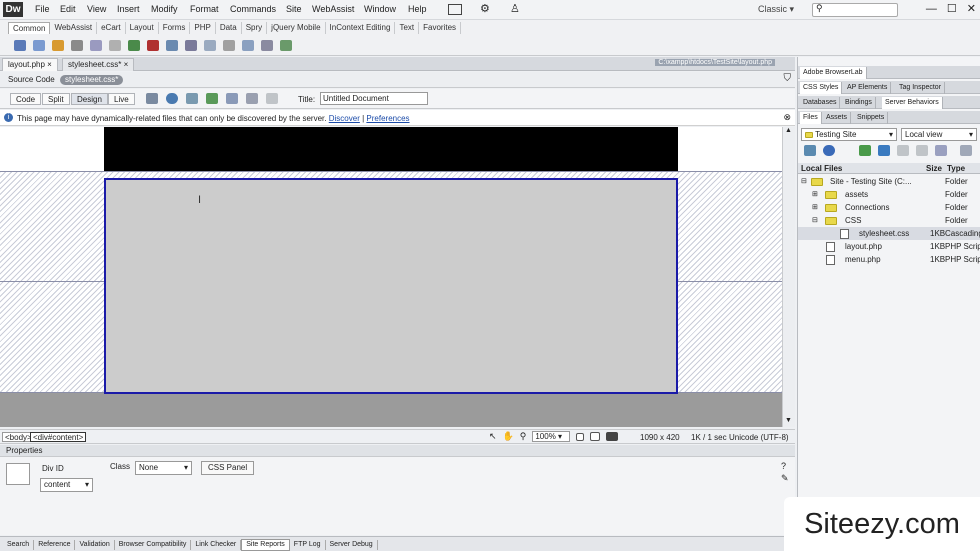 The height and width of the screenshot is (551, 980). What do you see at coordinates (785, 478) in the screenshot?
I see `quick-tag-editor-icon: ✎` at bounding box center [785, 478].